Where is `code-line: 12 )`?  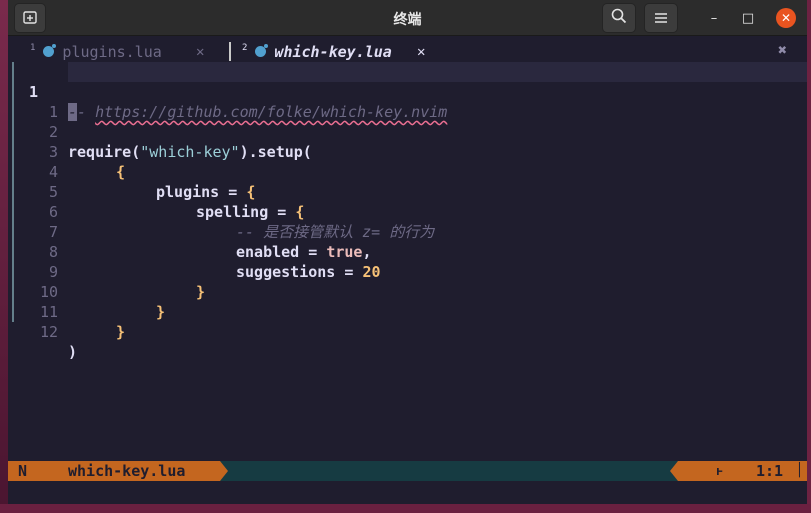
code-line: 12 ) is located at coordinates (407, 331).